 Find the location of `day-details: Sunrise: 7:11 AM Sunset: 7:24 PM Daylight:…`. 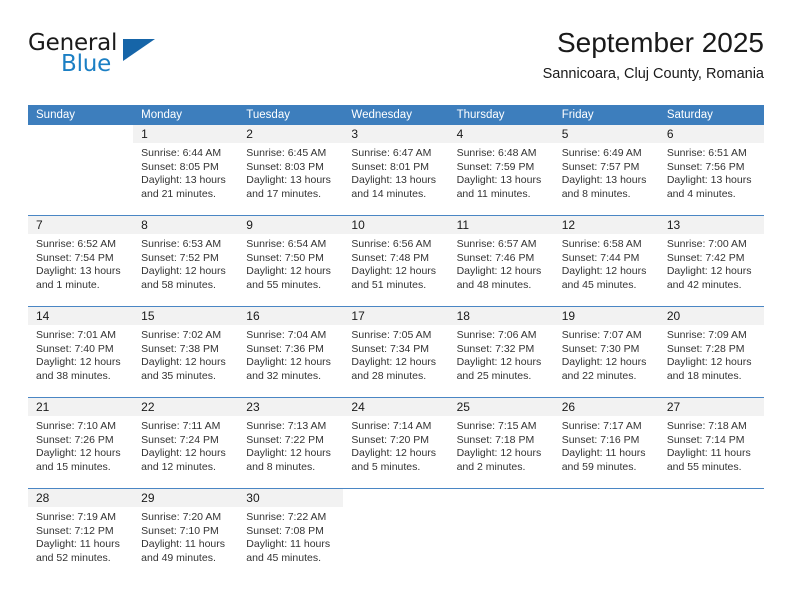

day-details: Sunrise: 7:11 AM Sunset: 7:24 PM Daylight:… is located at coordinates (185, 445).